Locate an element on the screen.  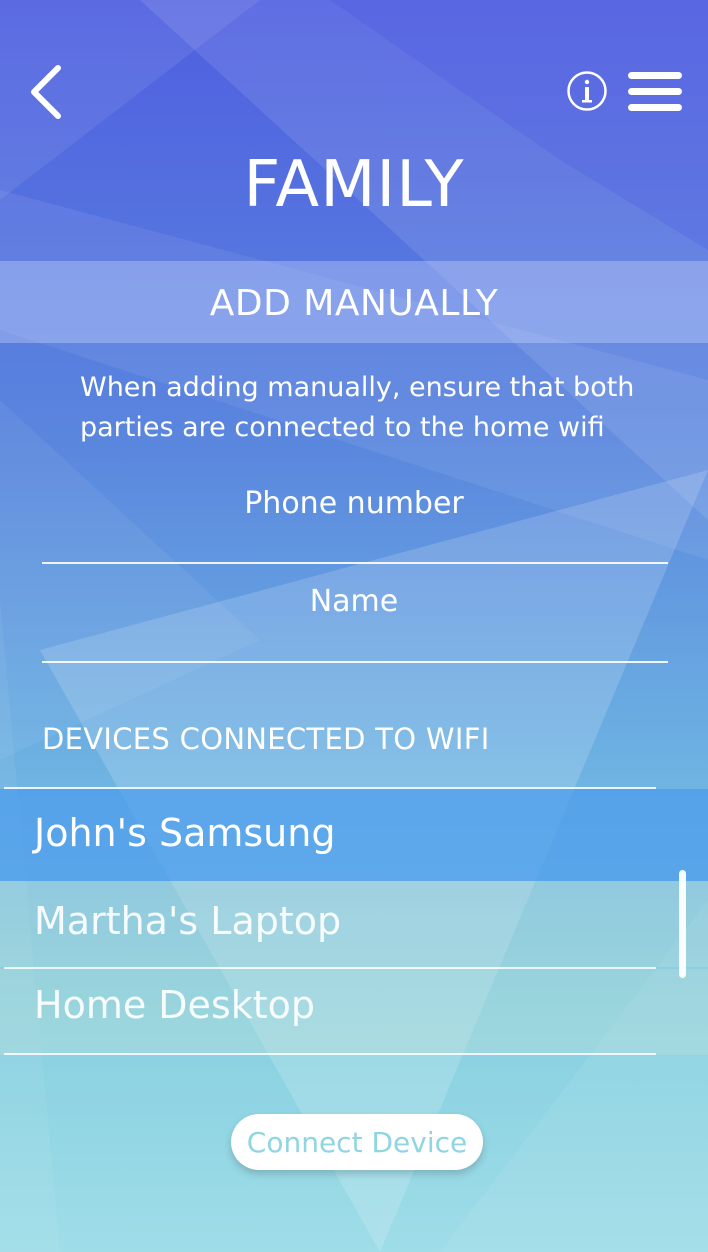
list-item-johns-samsung: John's Samsung is located at coordinates (354, 835).